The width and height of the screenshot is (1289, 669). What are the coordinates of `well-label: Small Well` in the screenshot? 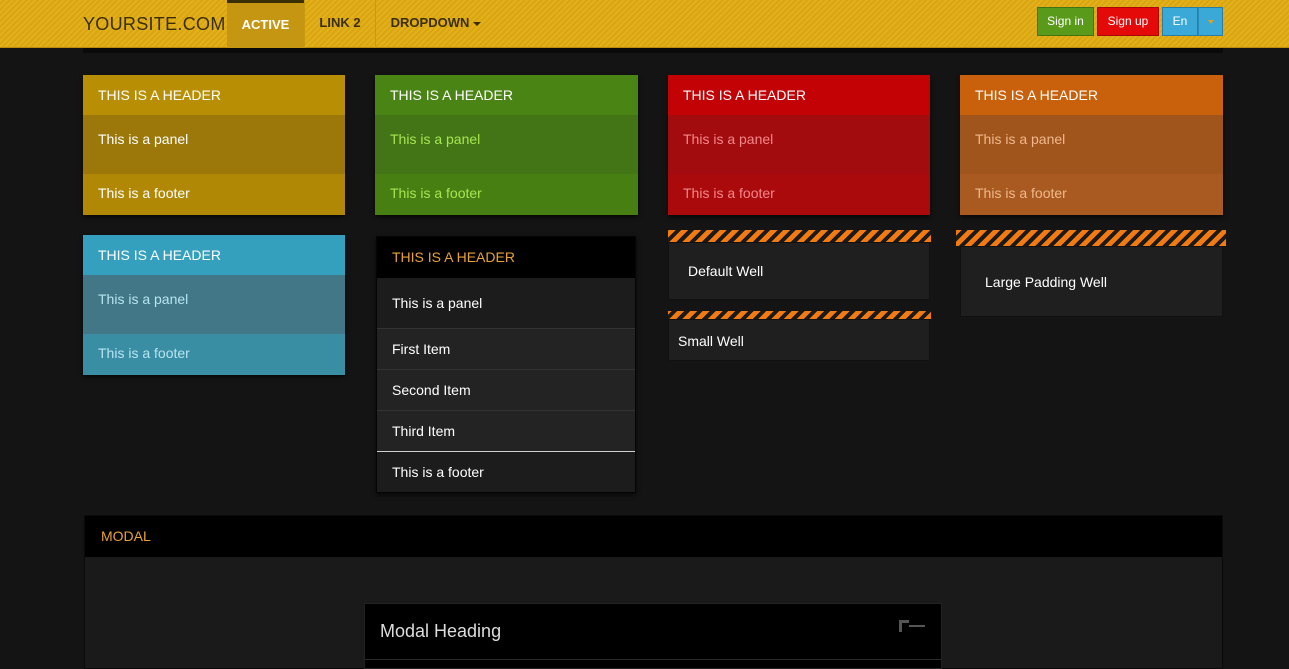 It's located at (711, 341).